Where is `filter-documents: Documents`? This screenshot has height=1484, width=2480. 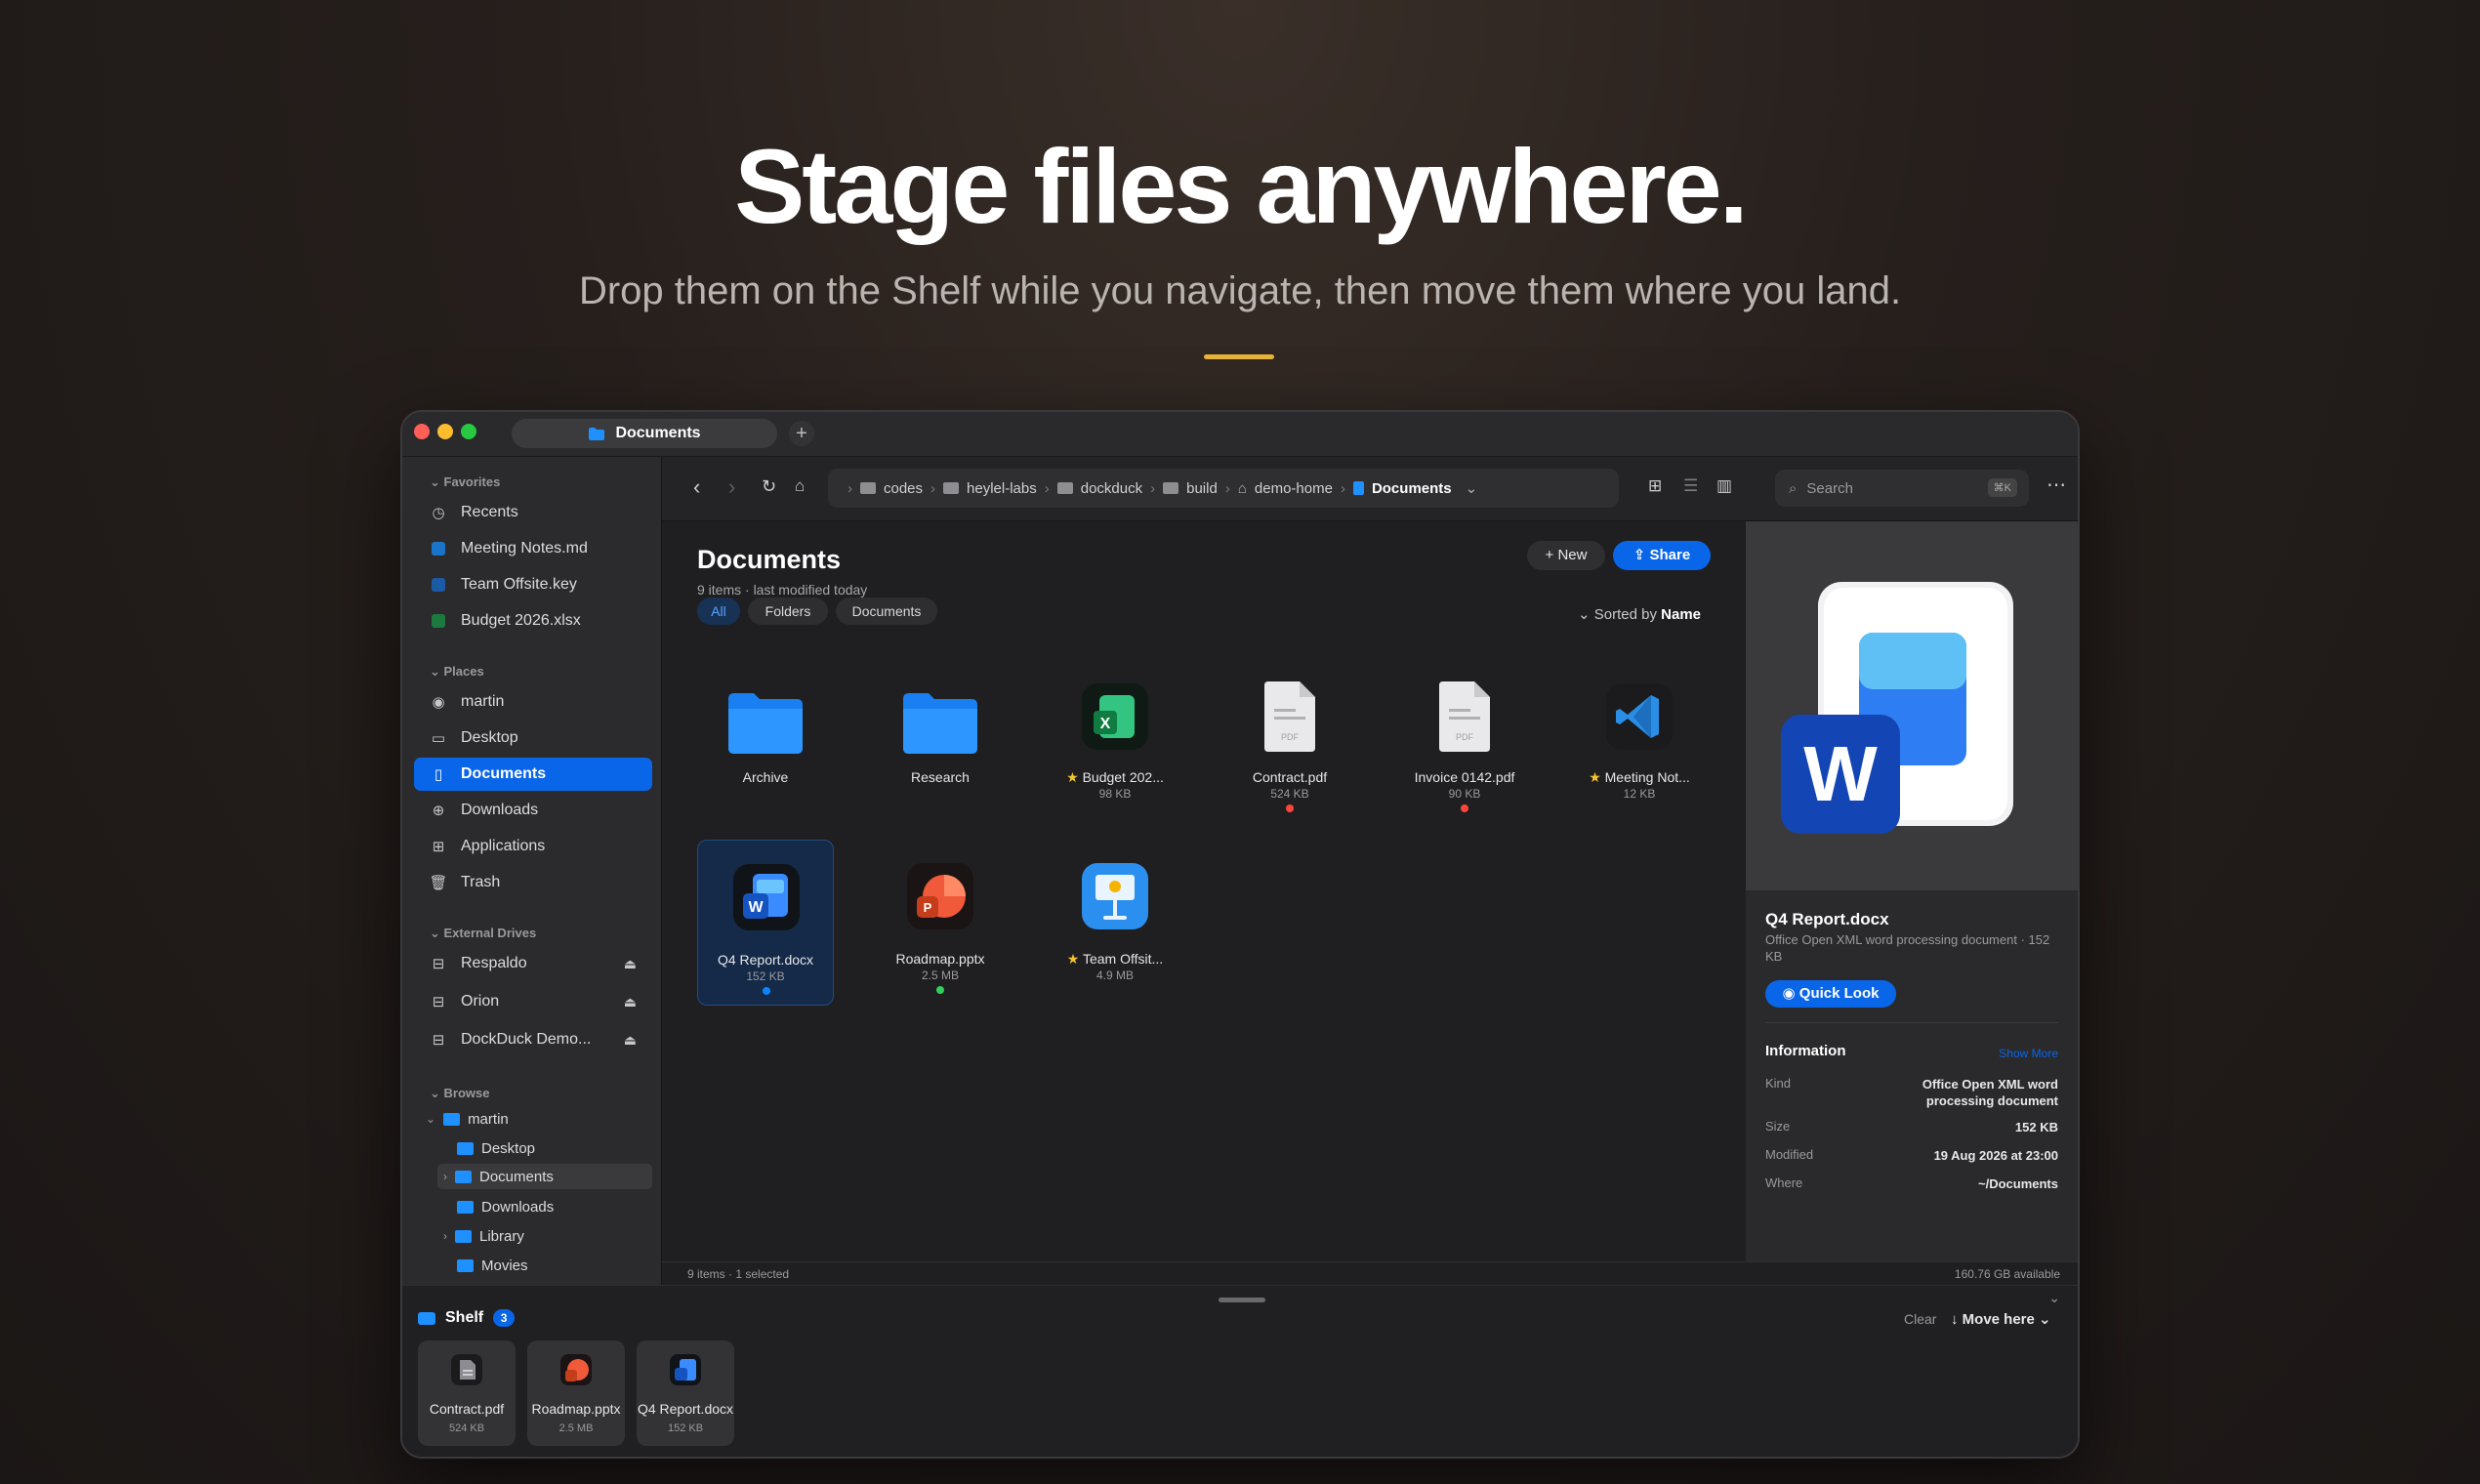 filter-documents: Documents is located at coordinates (886, 612).